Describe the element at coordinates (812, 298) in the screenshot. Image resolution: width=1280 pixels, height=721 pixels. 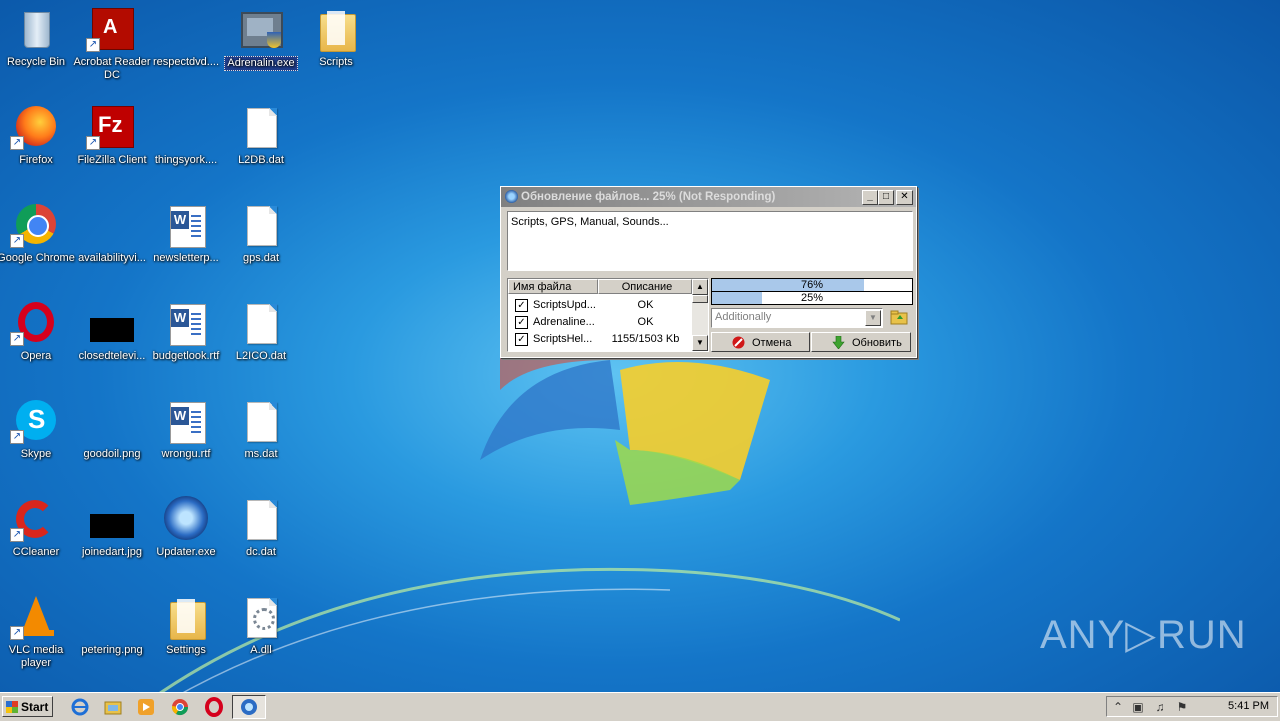
I see `progress-text: 25%` at that location.